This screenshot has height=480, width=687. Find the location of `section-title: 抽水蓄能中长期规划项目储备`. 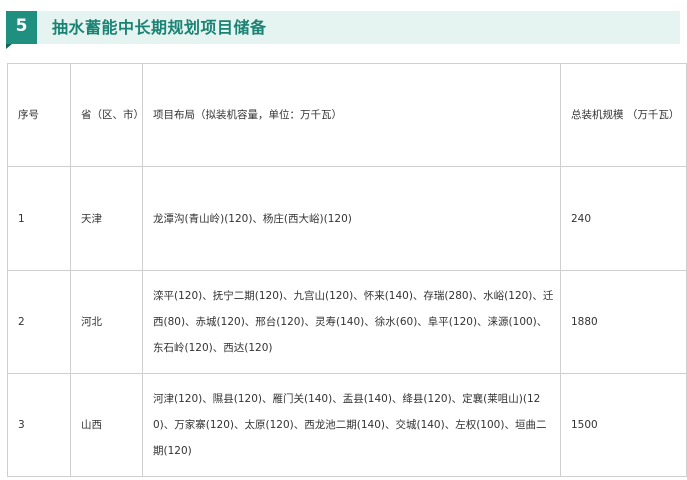

section-title: 抽水蓄能中长期规划项目储备 is located at coordinates (159, 27).